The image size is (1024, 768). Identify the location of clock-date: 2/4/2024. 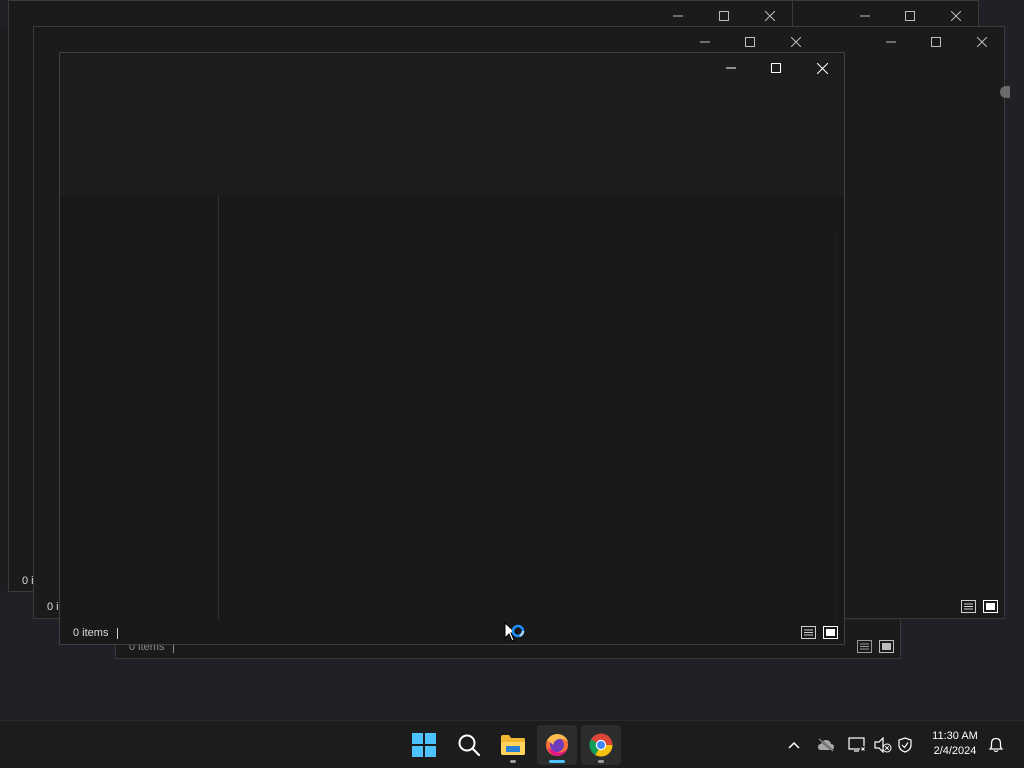
(955, 751).